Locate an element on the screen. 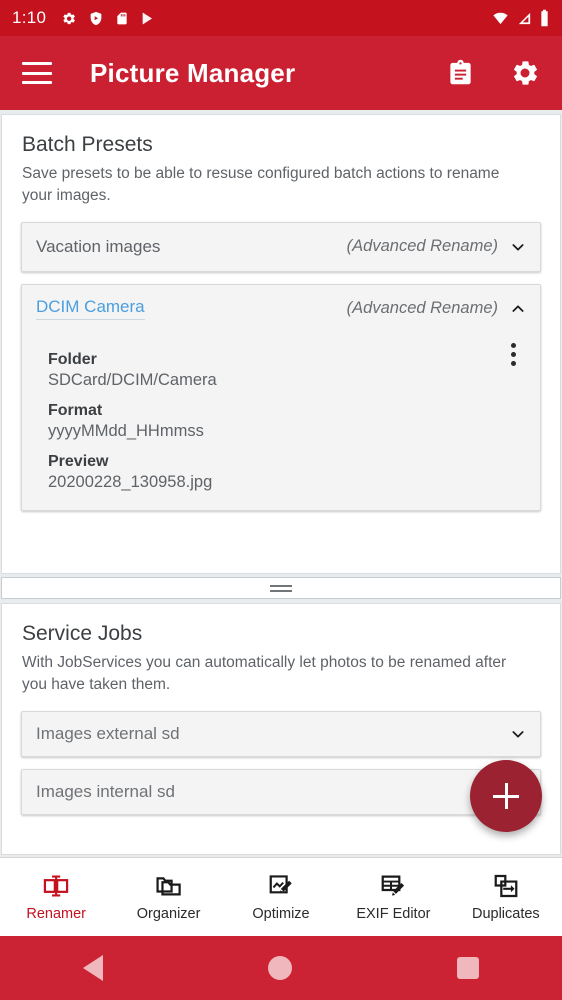  shield-play-icon is located at coordinates (96, 18).